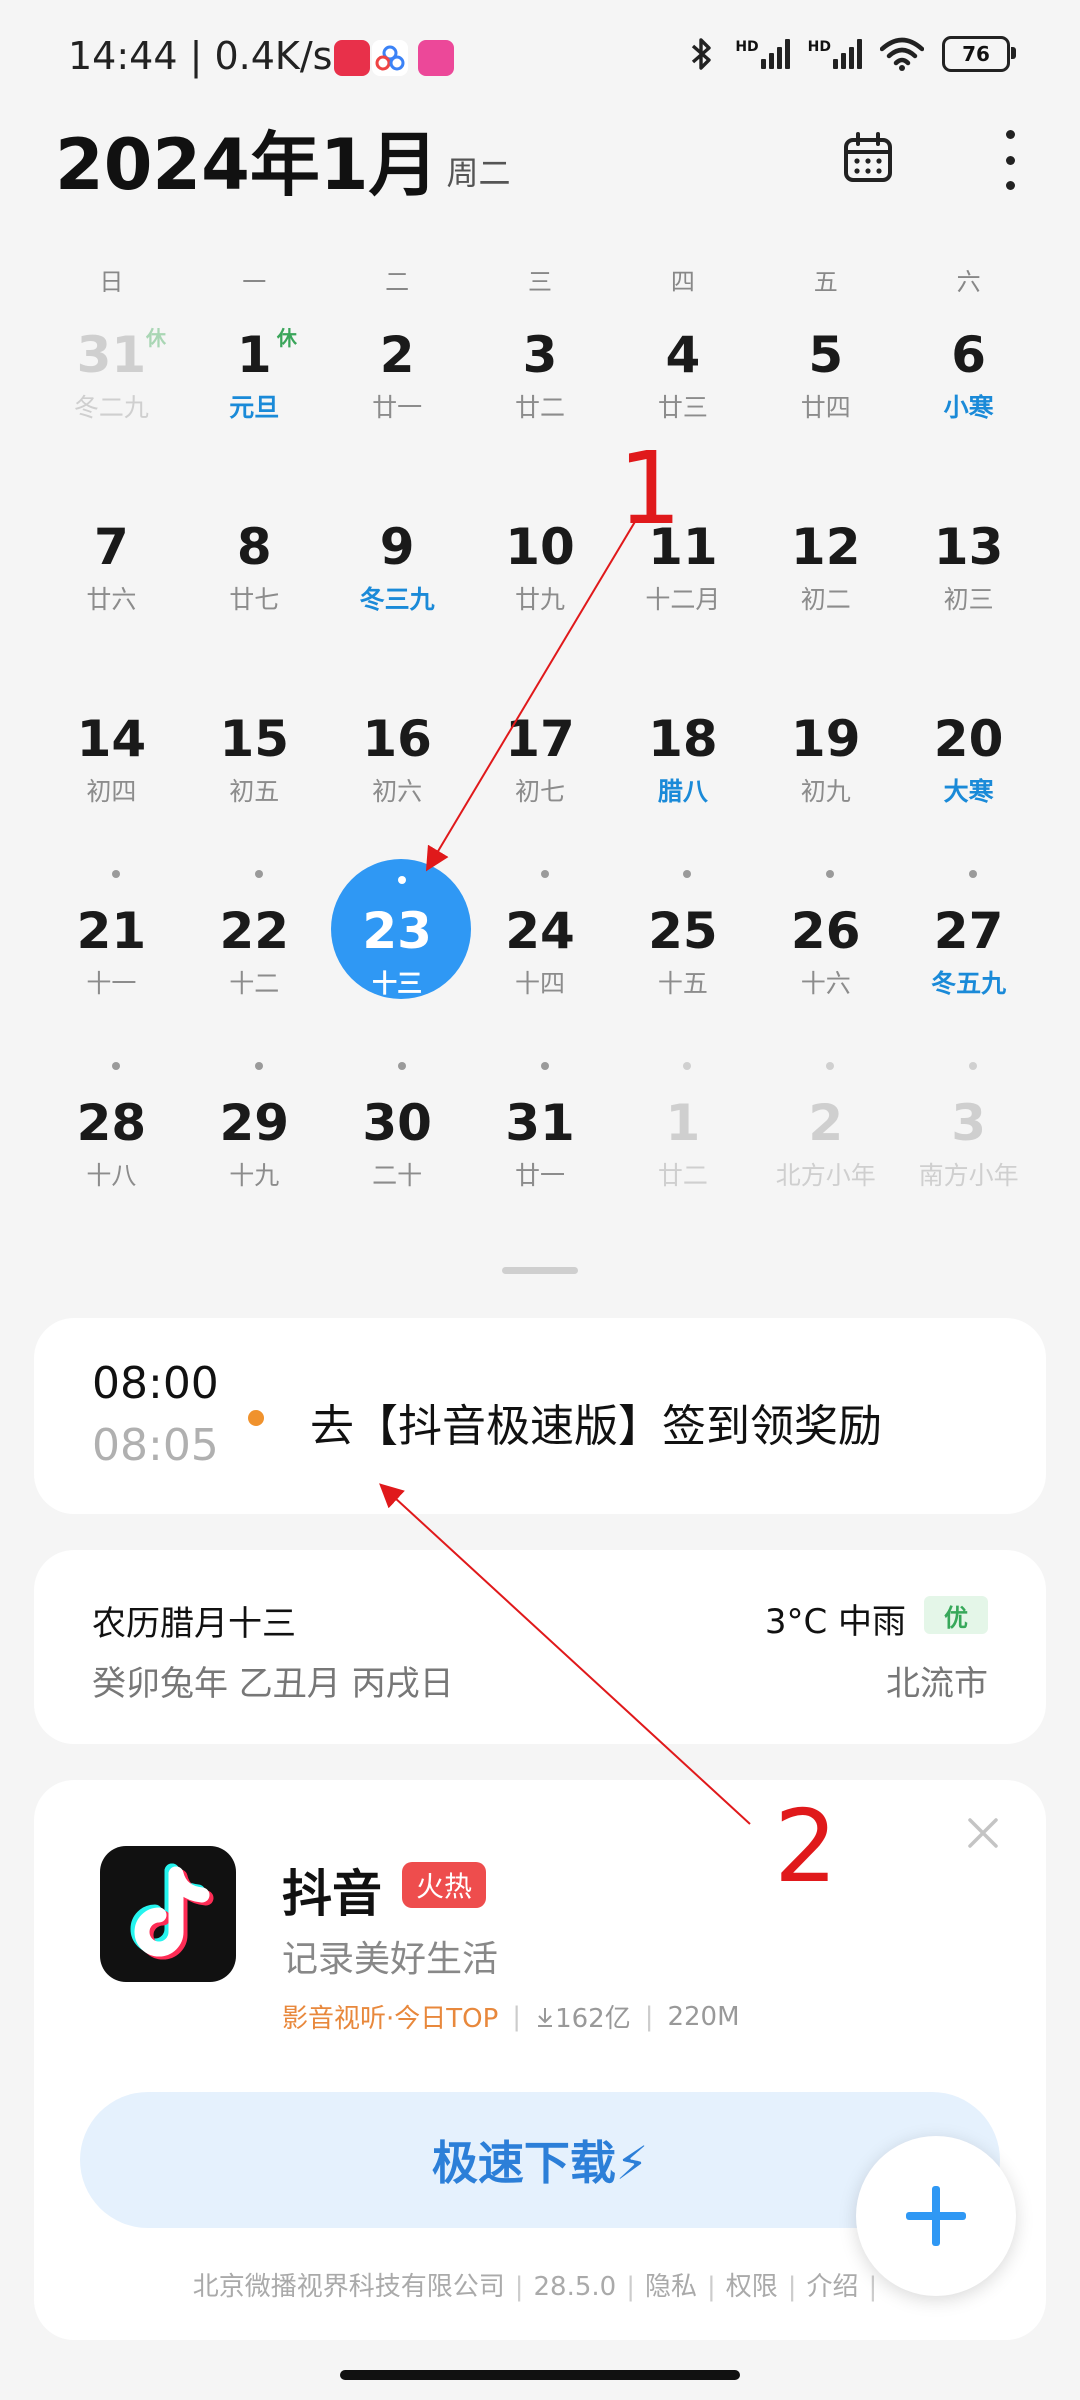 The image size is (1080, 2400). Describe the element at coordinates (111, 1165) in the screenshot. I see `calendar-day: 28 十八` at that location.